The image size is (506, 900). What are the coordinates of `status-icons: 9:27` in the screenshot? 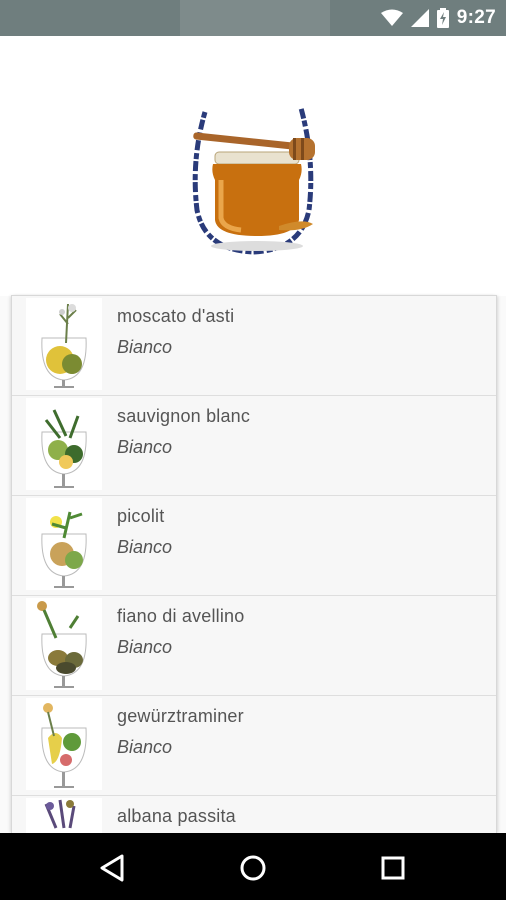 It's located at (438, 18).